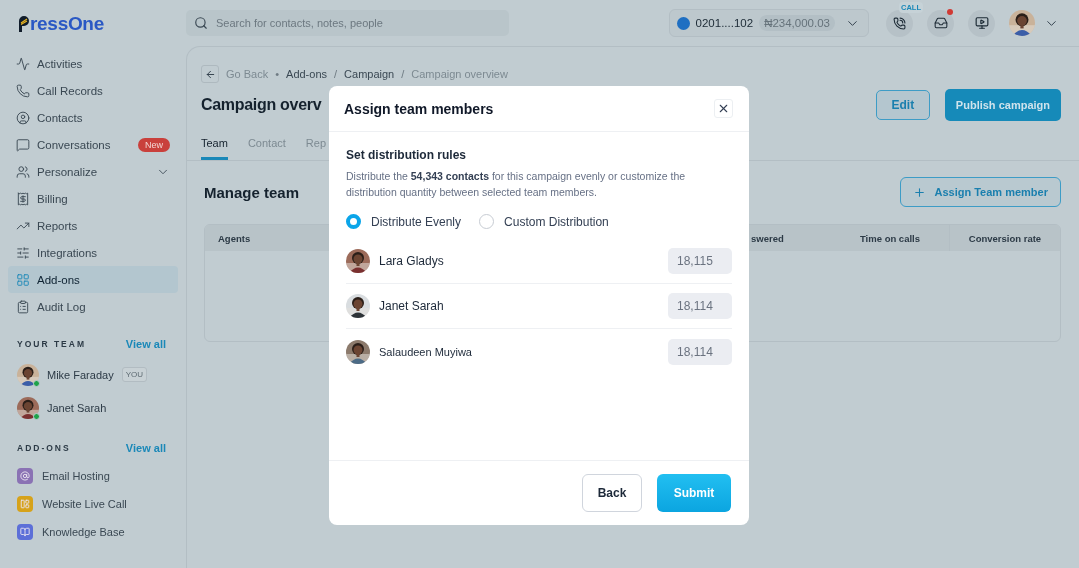 Image resolution: width=1079 pixels, height=568 pixels. I want to click on logo-icon, so click(24, 24).